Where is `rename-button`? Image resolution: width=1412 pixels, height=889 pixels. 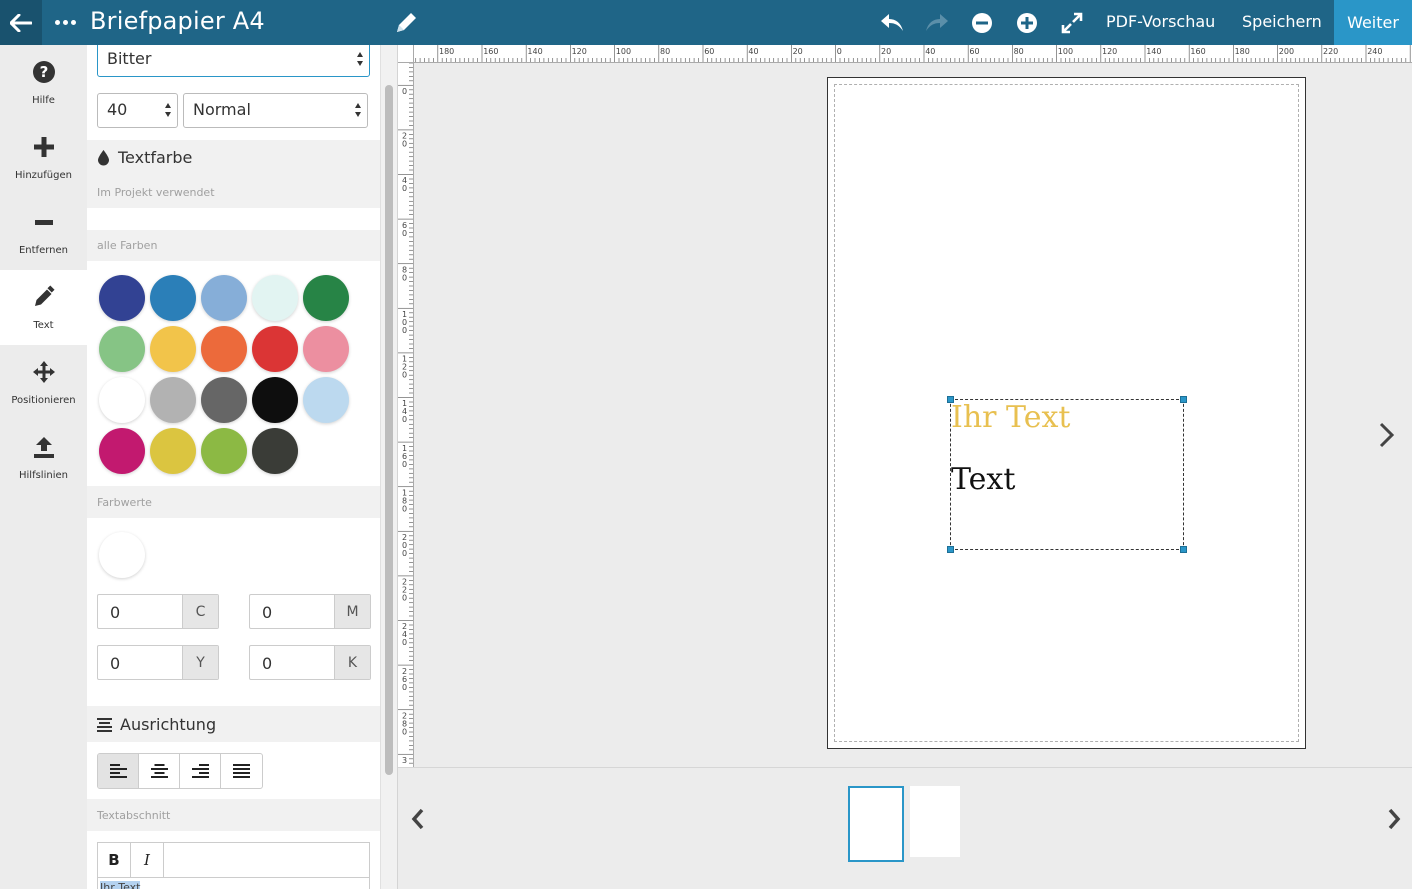 rename-button is located at coordinates (406, 23).